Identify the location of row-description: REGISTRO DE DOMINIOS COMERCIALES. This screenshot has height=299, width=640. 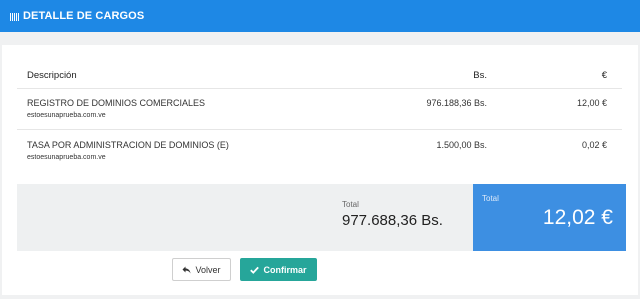
(116, 103).